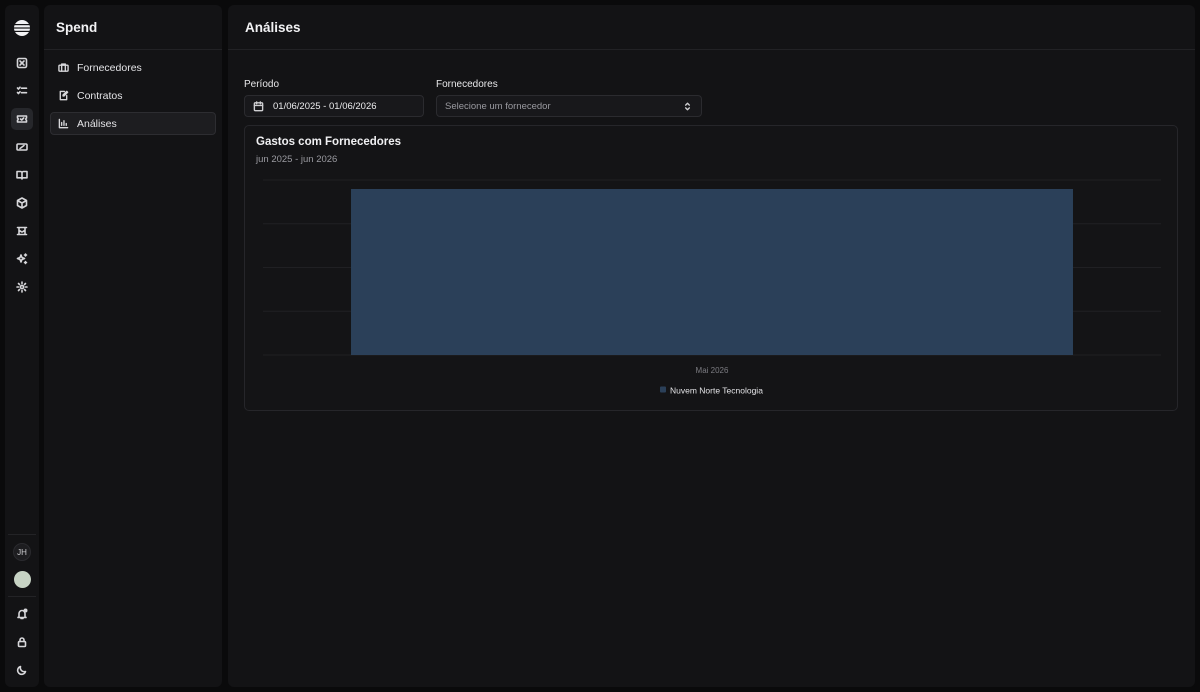  I want to click on sidebar-header: Spend, so click(133, 27).